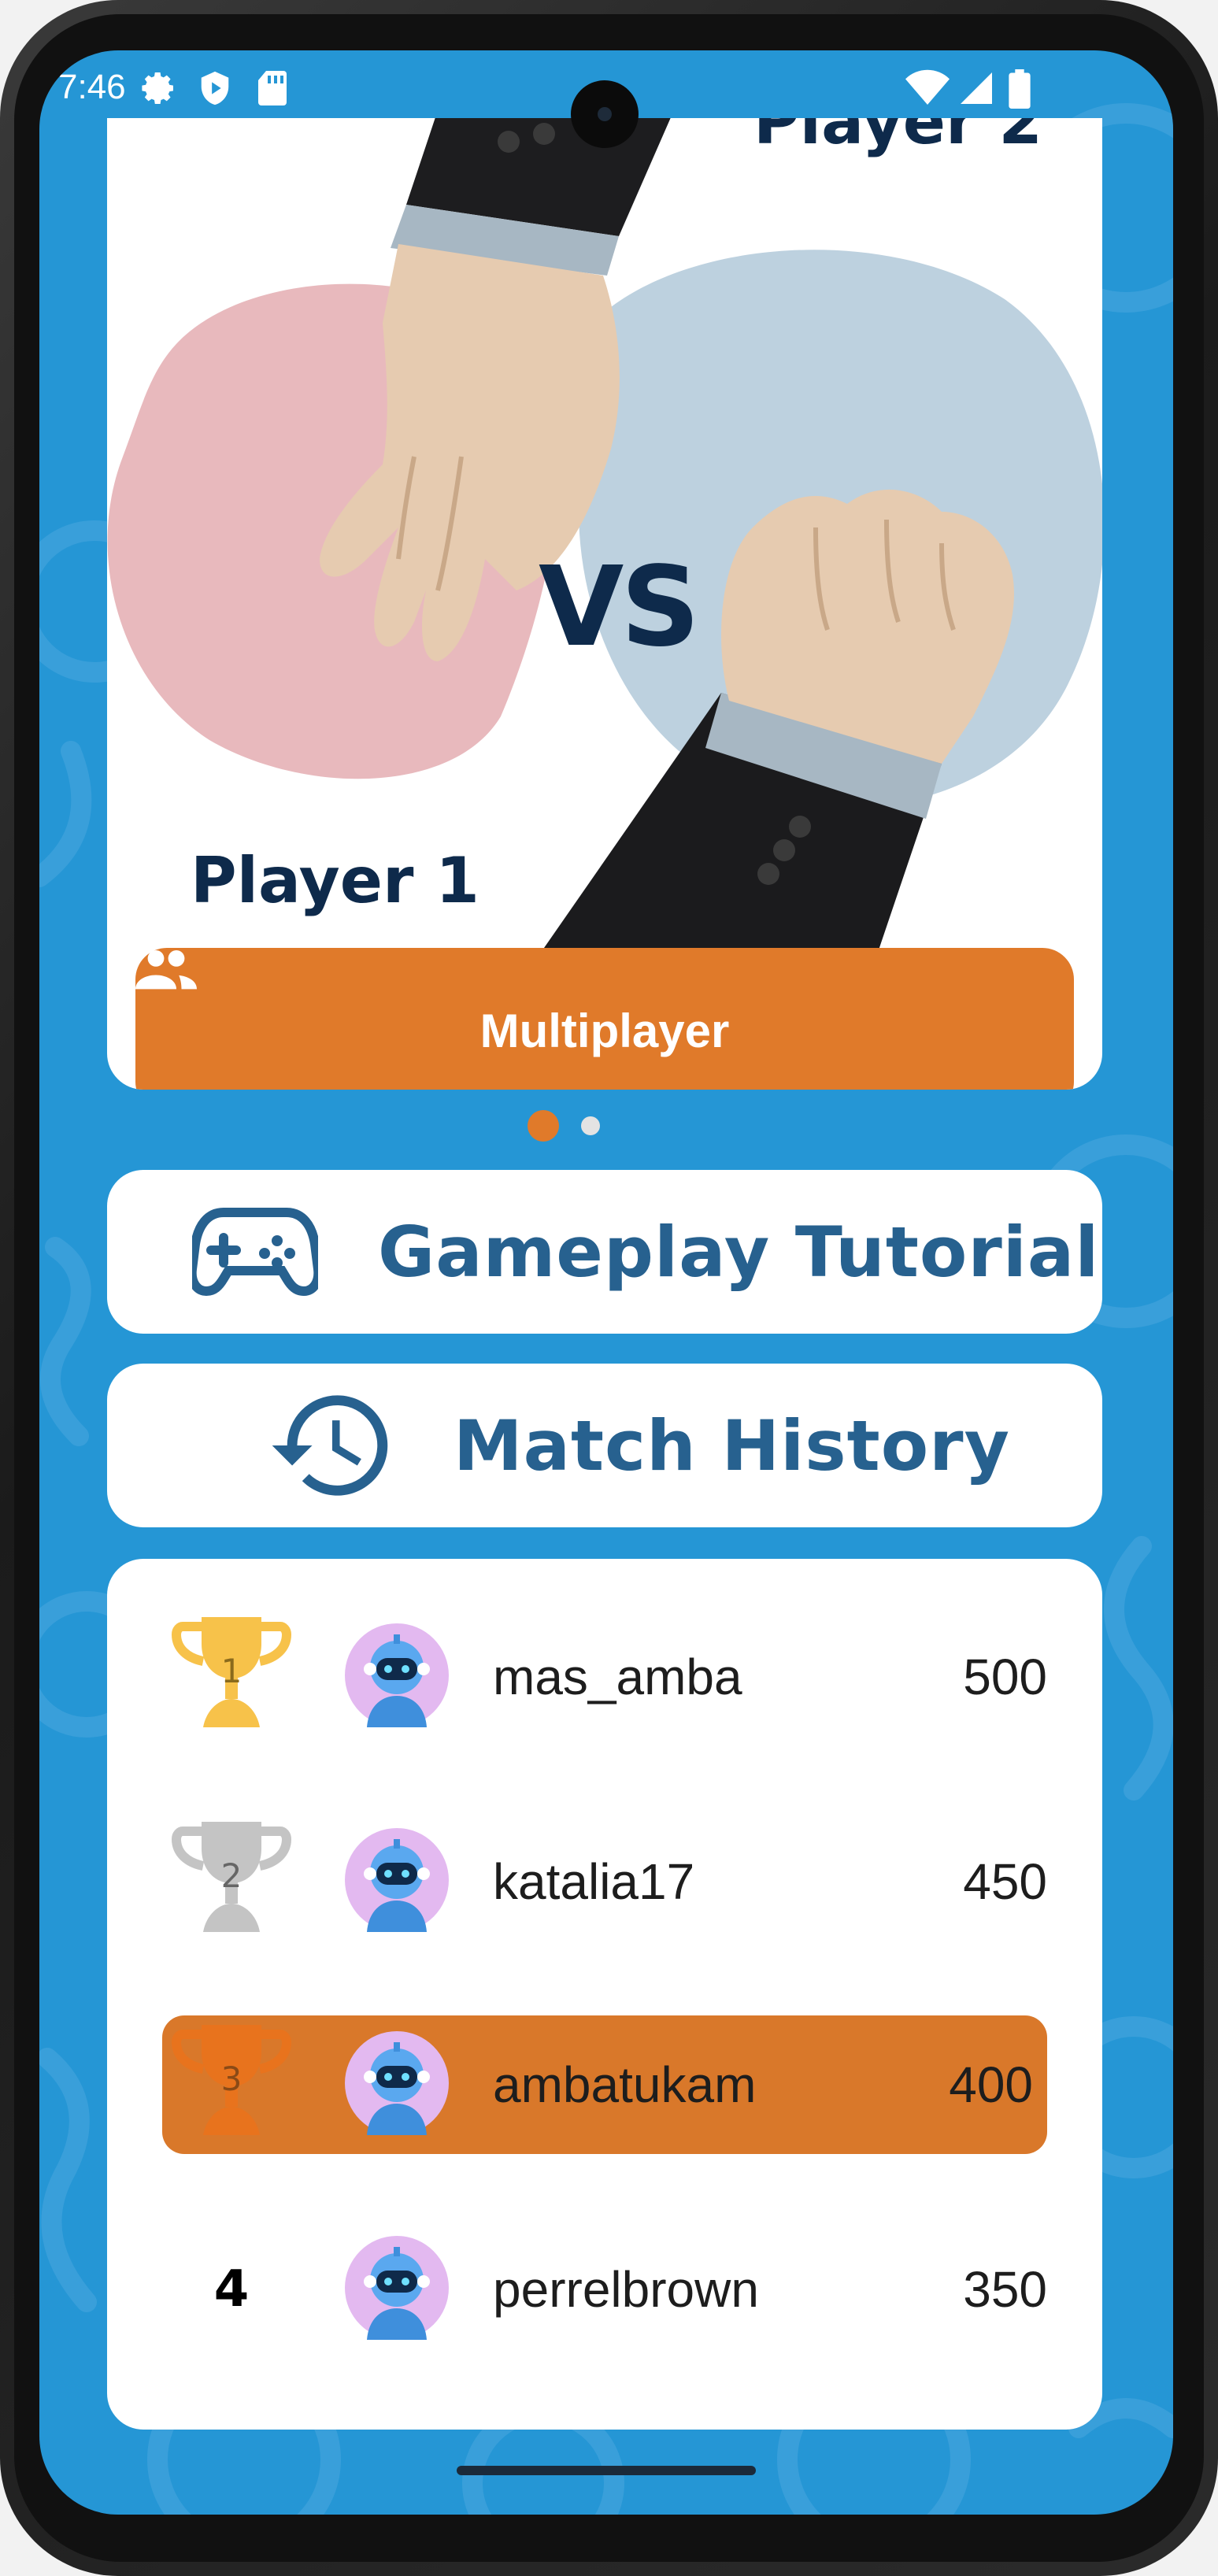 This screenshot has width=1218, height=2576. I want to click on carousel-dot-active, so click(543, 1126).